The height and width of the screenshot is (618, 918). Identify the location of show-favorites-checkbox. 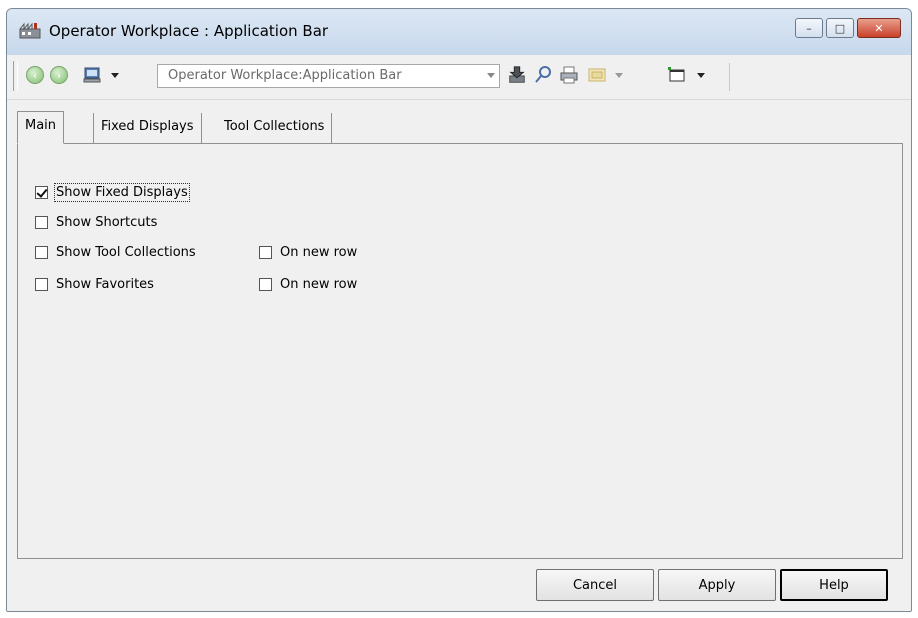
(41, 284).